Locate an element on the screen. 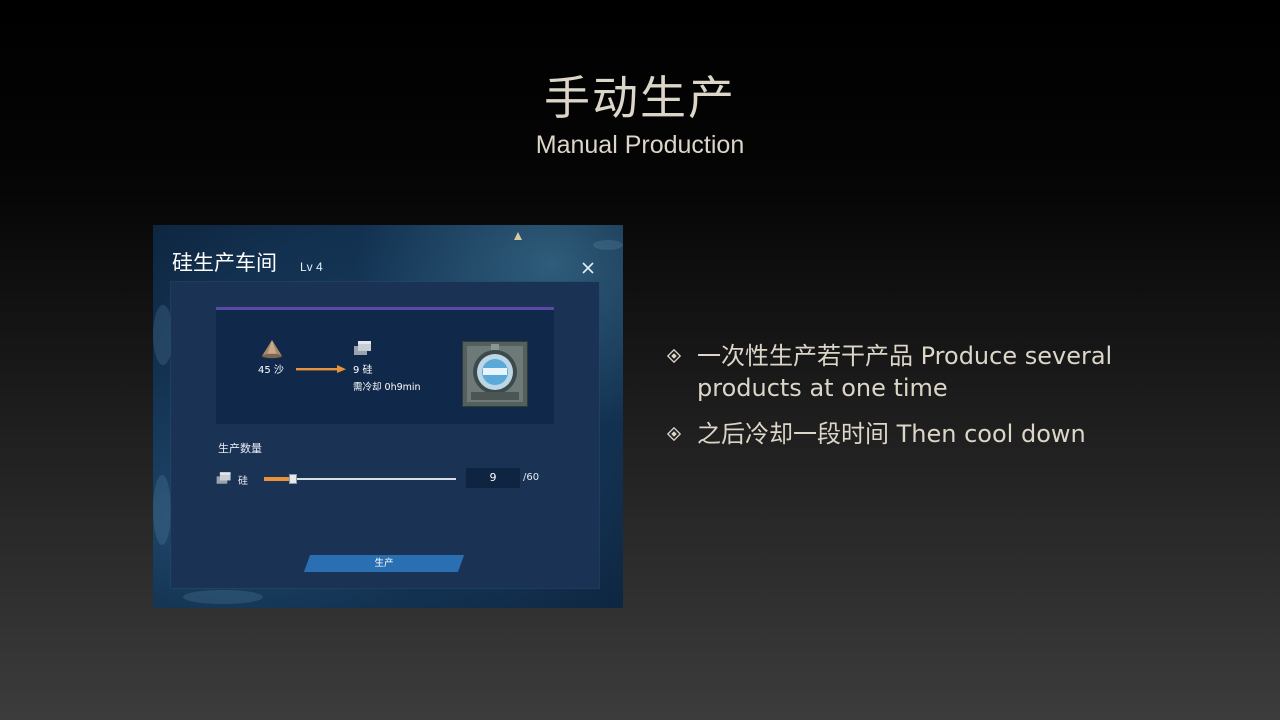 Image resolution: width=1280 pixels, height=720 pixels. produce-button: 生产 is located at coordinates (384, 563).